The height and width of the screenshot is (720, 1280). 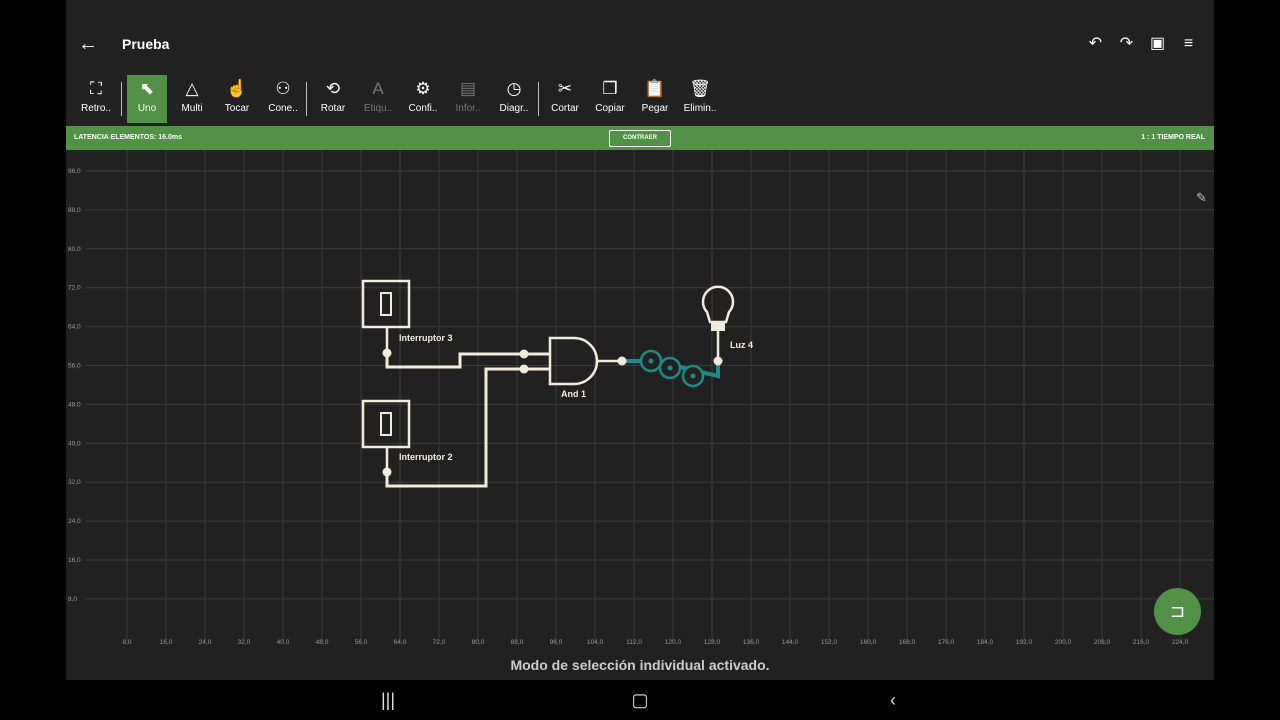 What do you see at coordinates (673, 642) in the screenshot?
I see `x-tick-label: 120,0` at bounding box center [673, 642].